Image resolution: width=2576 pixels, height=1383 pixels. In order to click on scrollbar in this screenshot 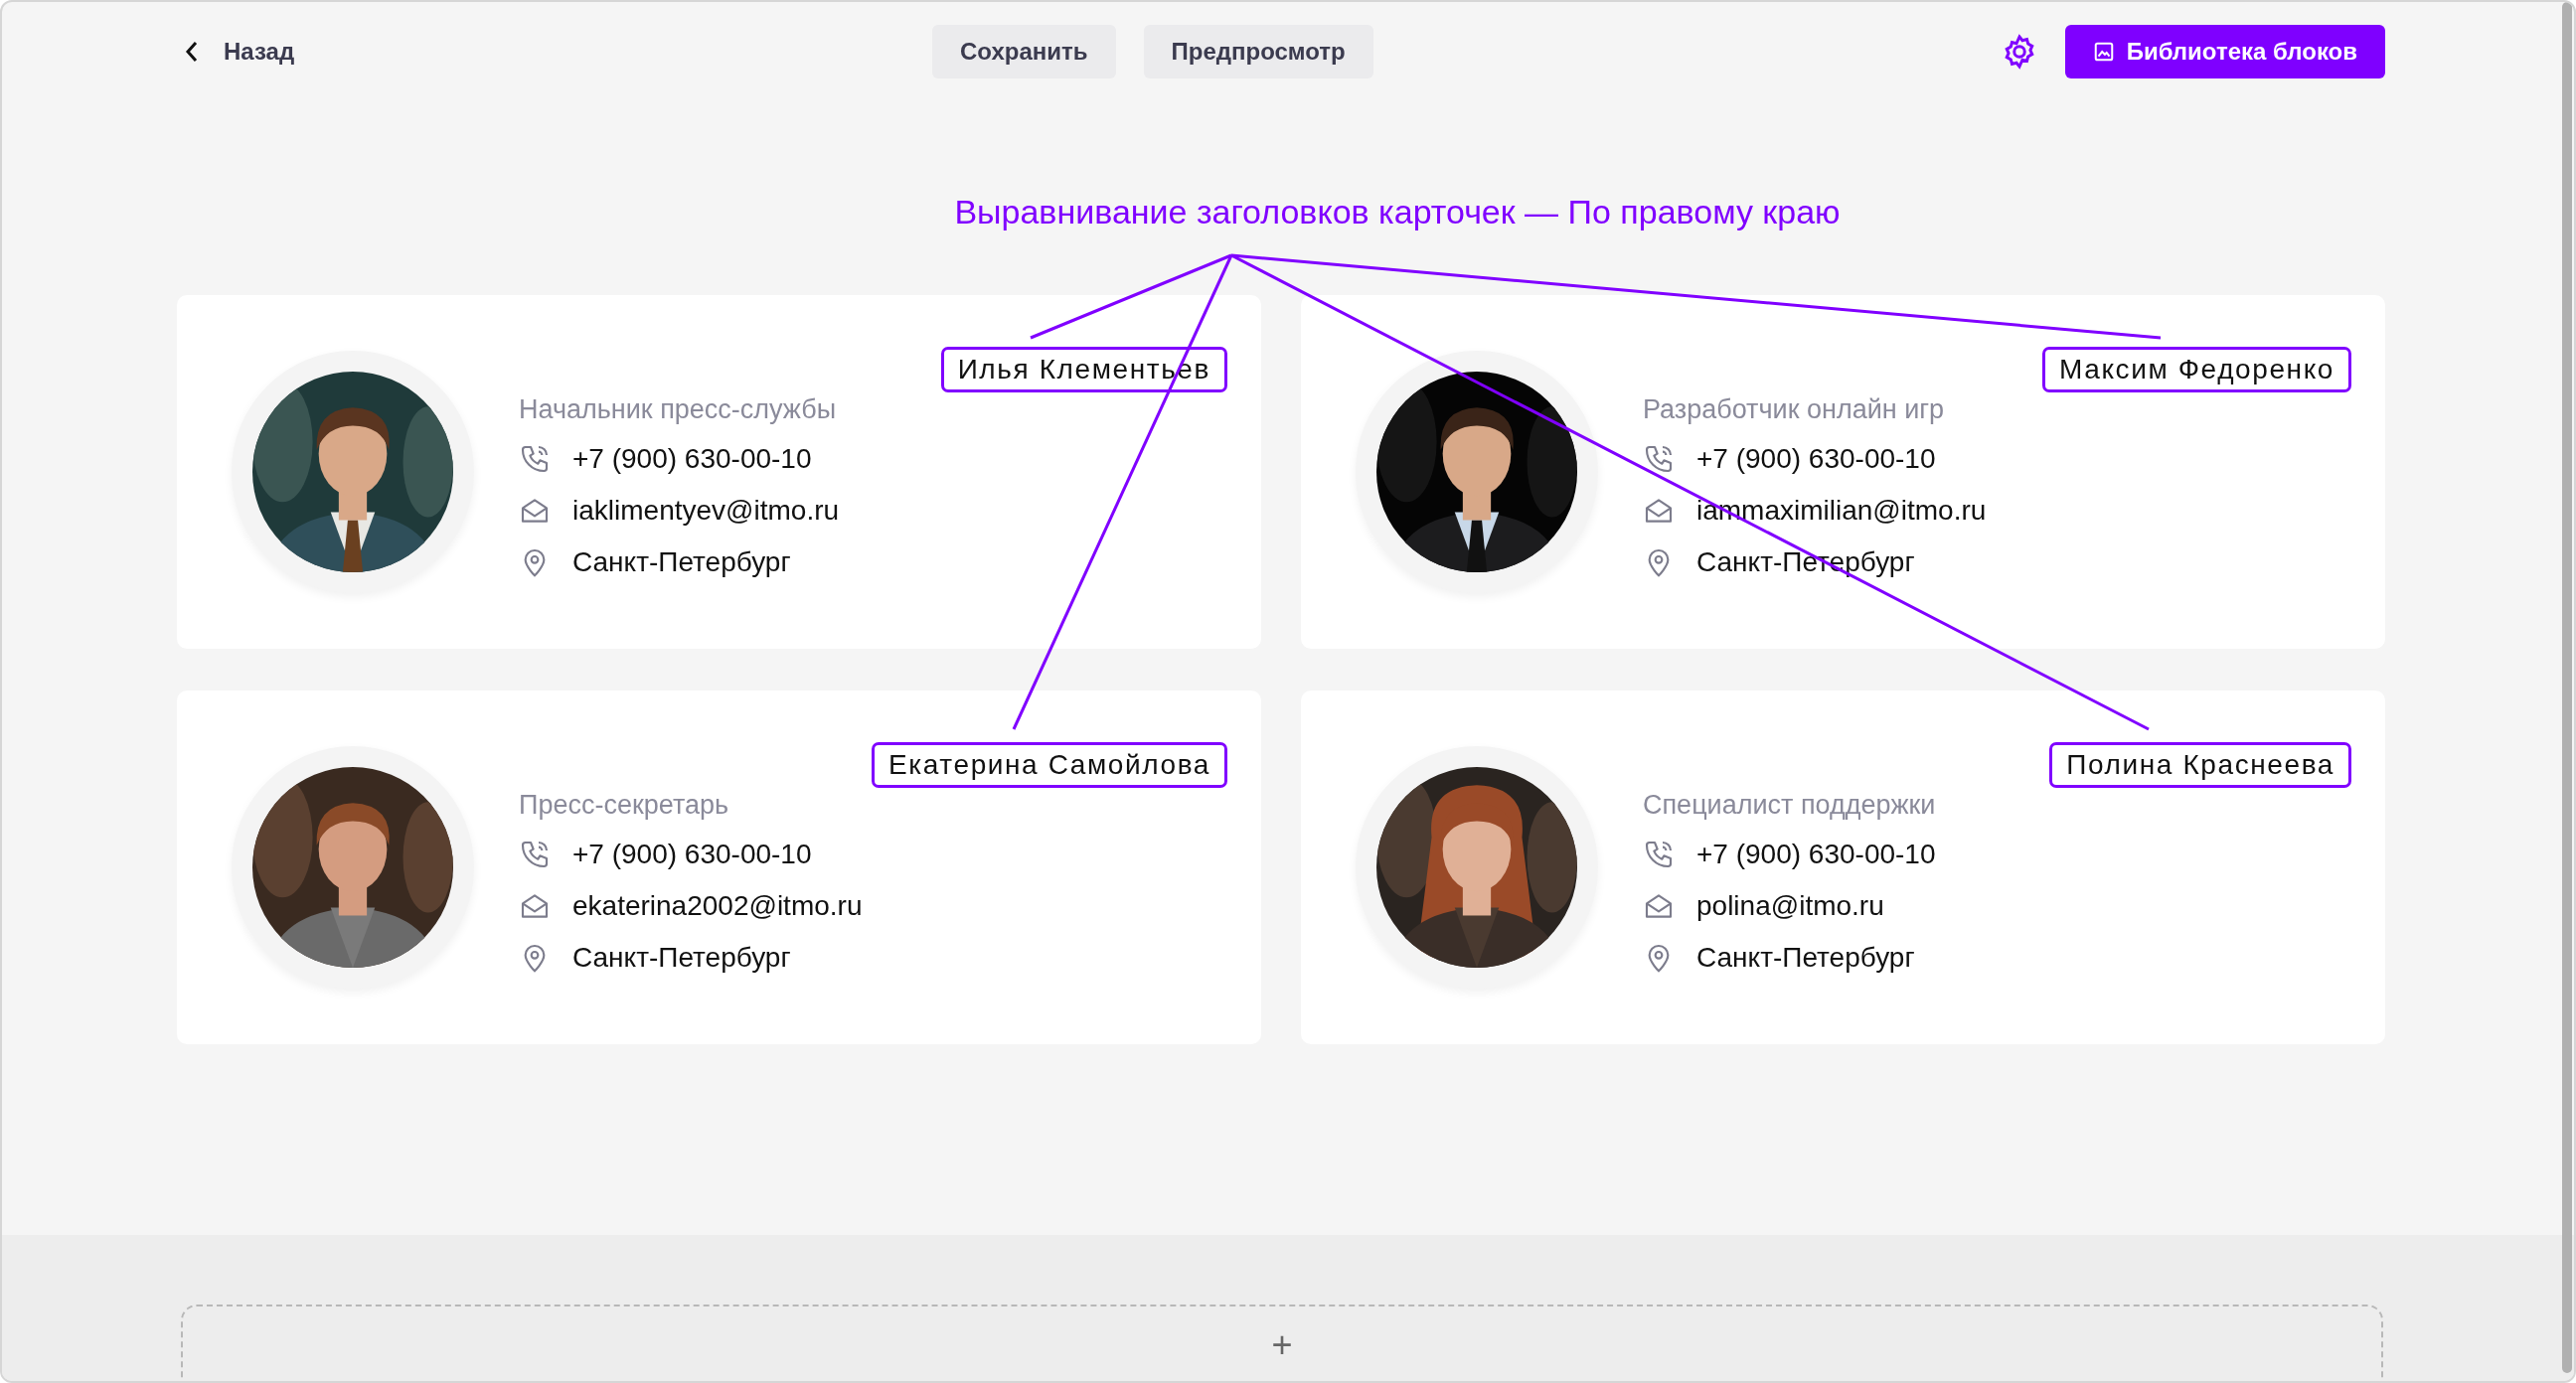, I will do `click(2567, 687)`.